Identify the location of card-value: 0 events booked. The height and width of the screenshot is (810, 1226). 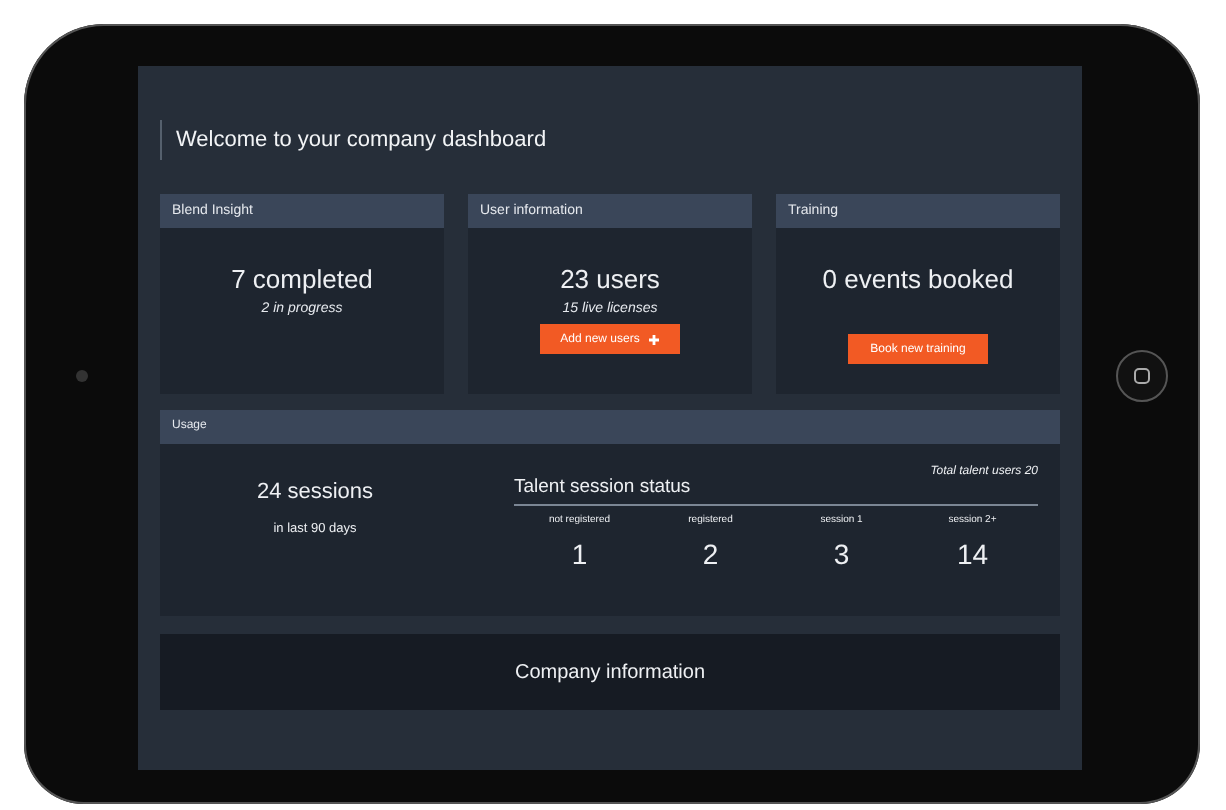
(918, 280).